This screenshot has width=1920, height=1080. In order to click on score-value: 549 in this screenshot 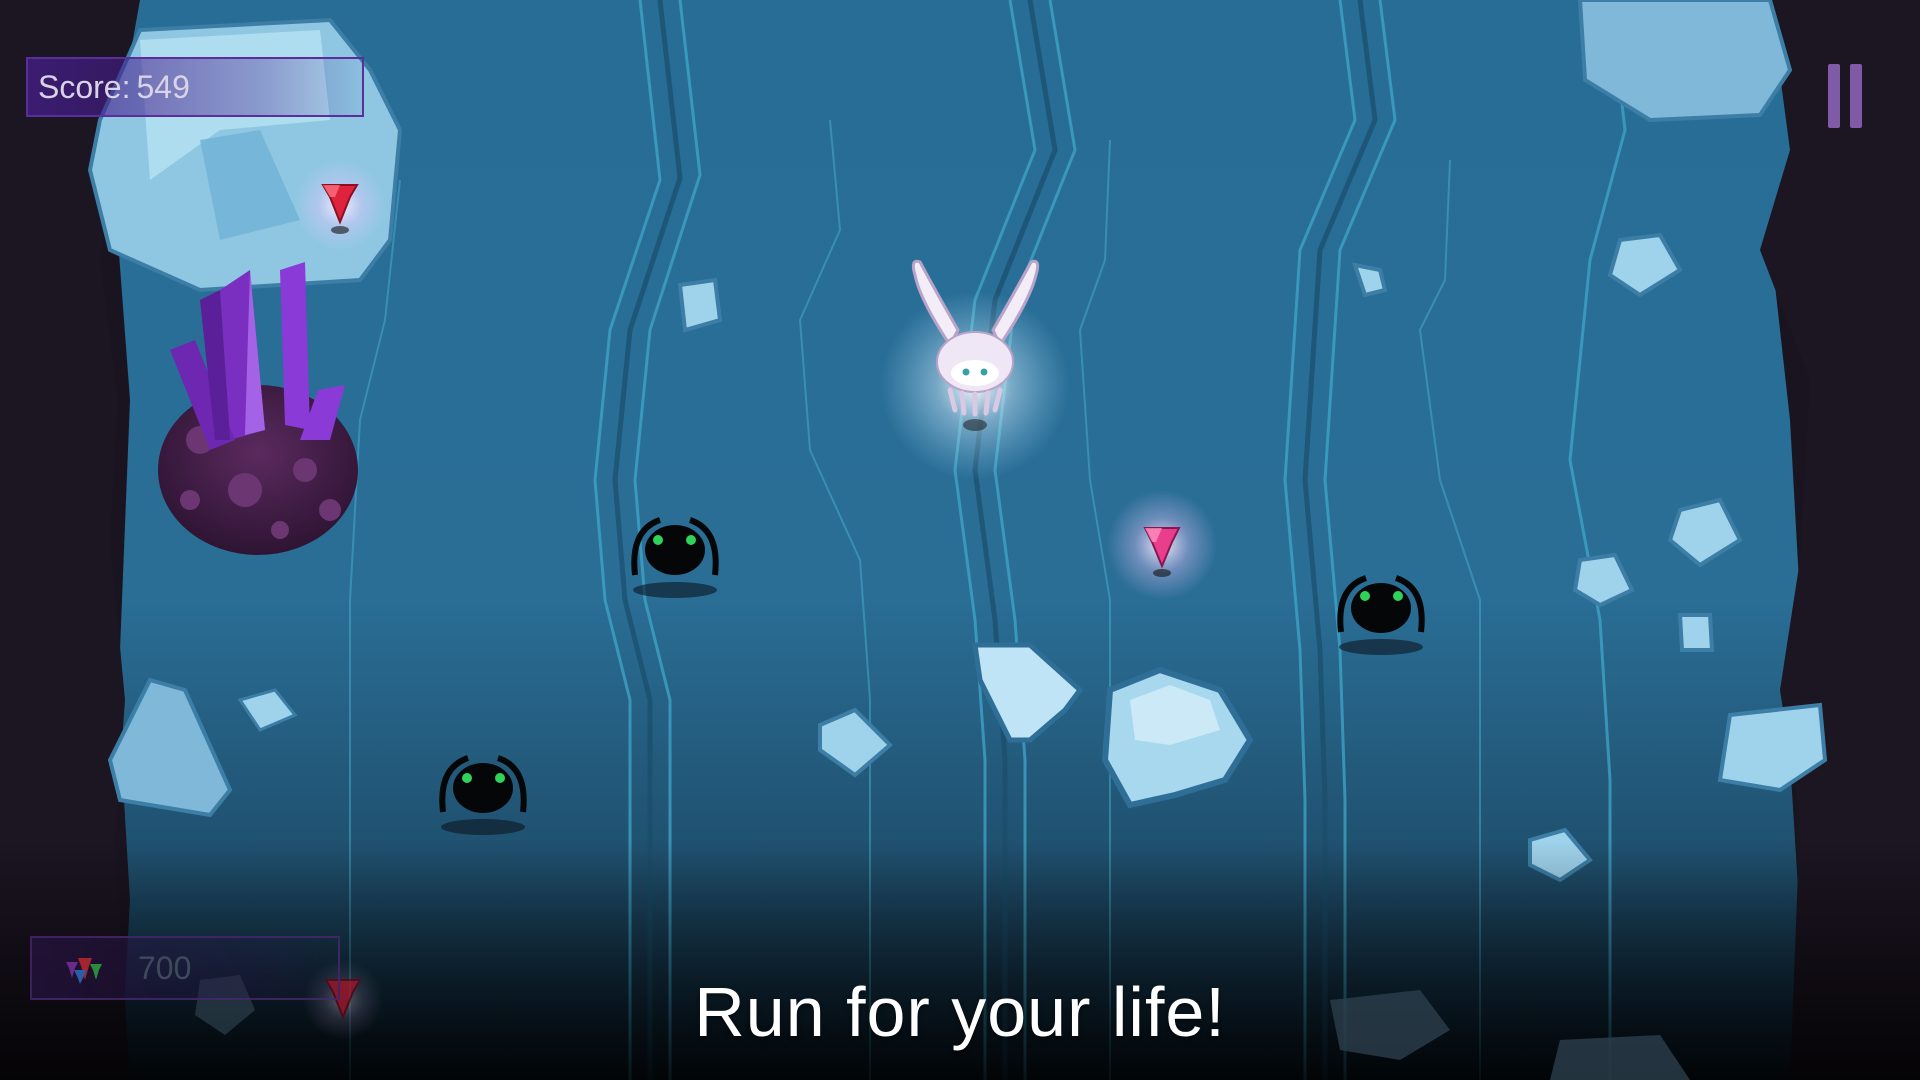, I will do `click(163, 86)`.